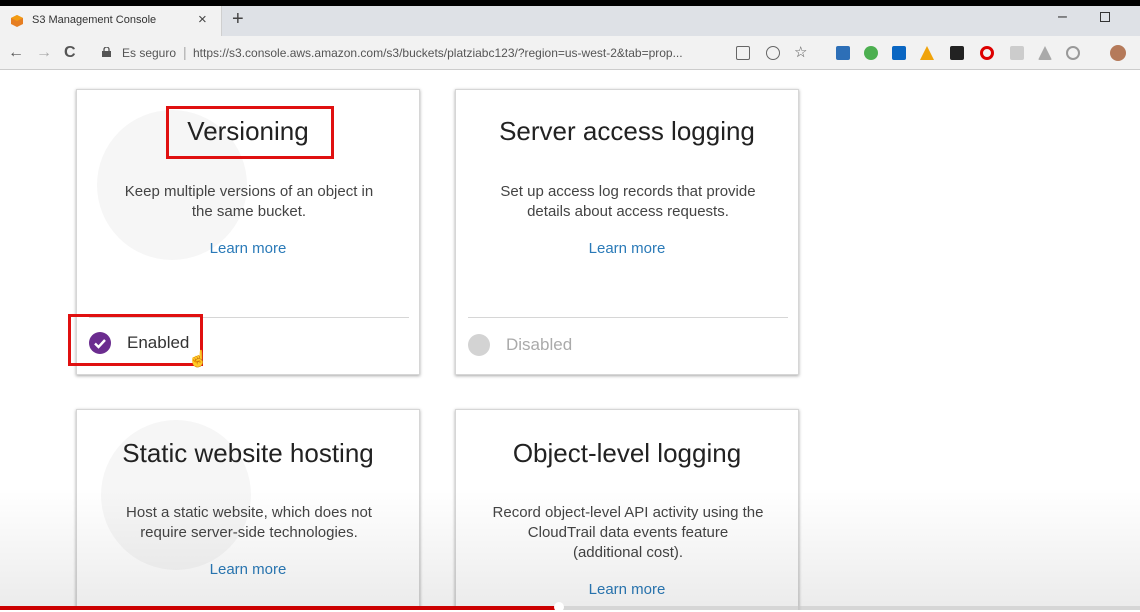 The width and height of the screenshot is (1140, 612). What do you see at coordinates (238, 19) in the screenshot?
I see `new-tab-icon: +` at bounding box center [238, 19].